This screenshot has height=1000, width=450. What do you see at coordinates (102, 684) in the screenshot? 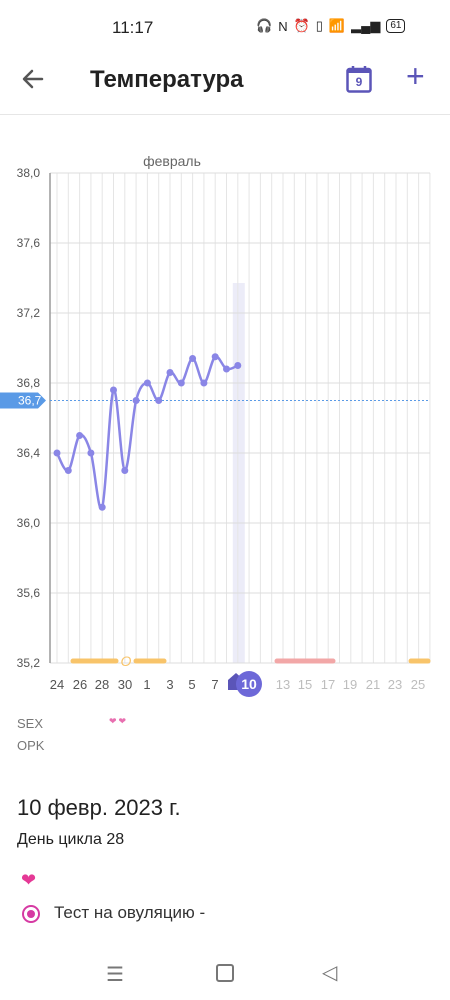
I see `x-tick-label: 28` at bounding box center [102, 684].